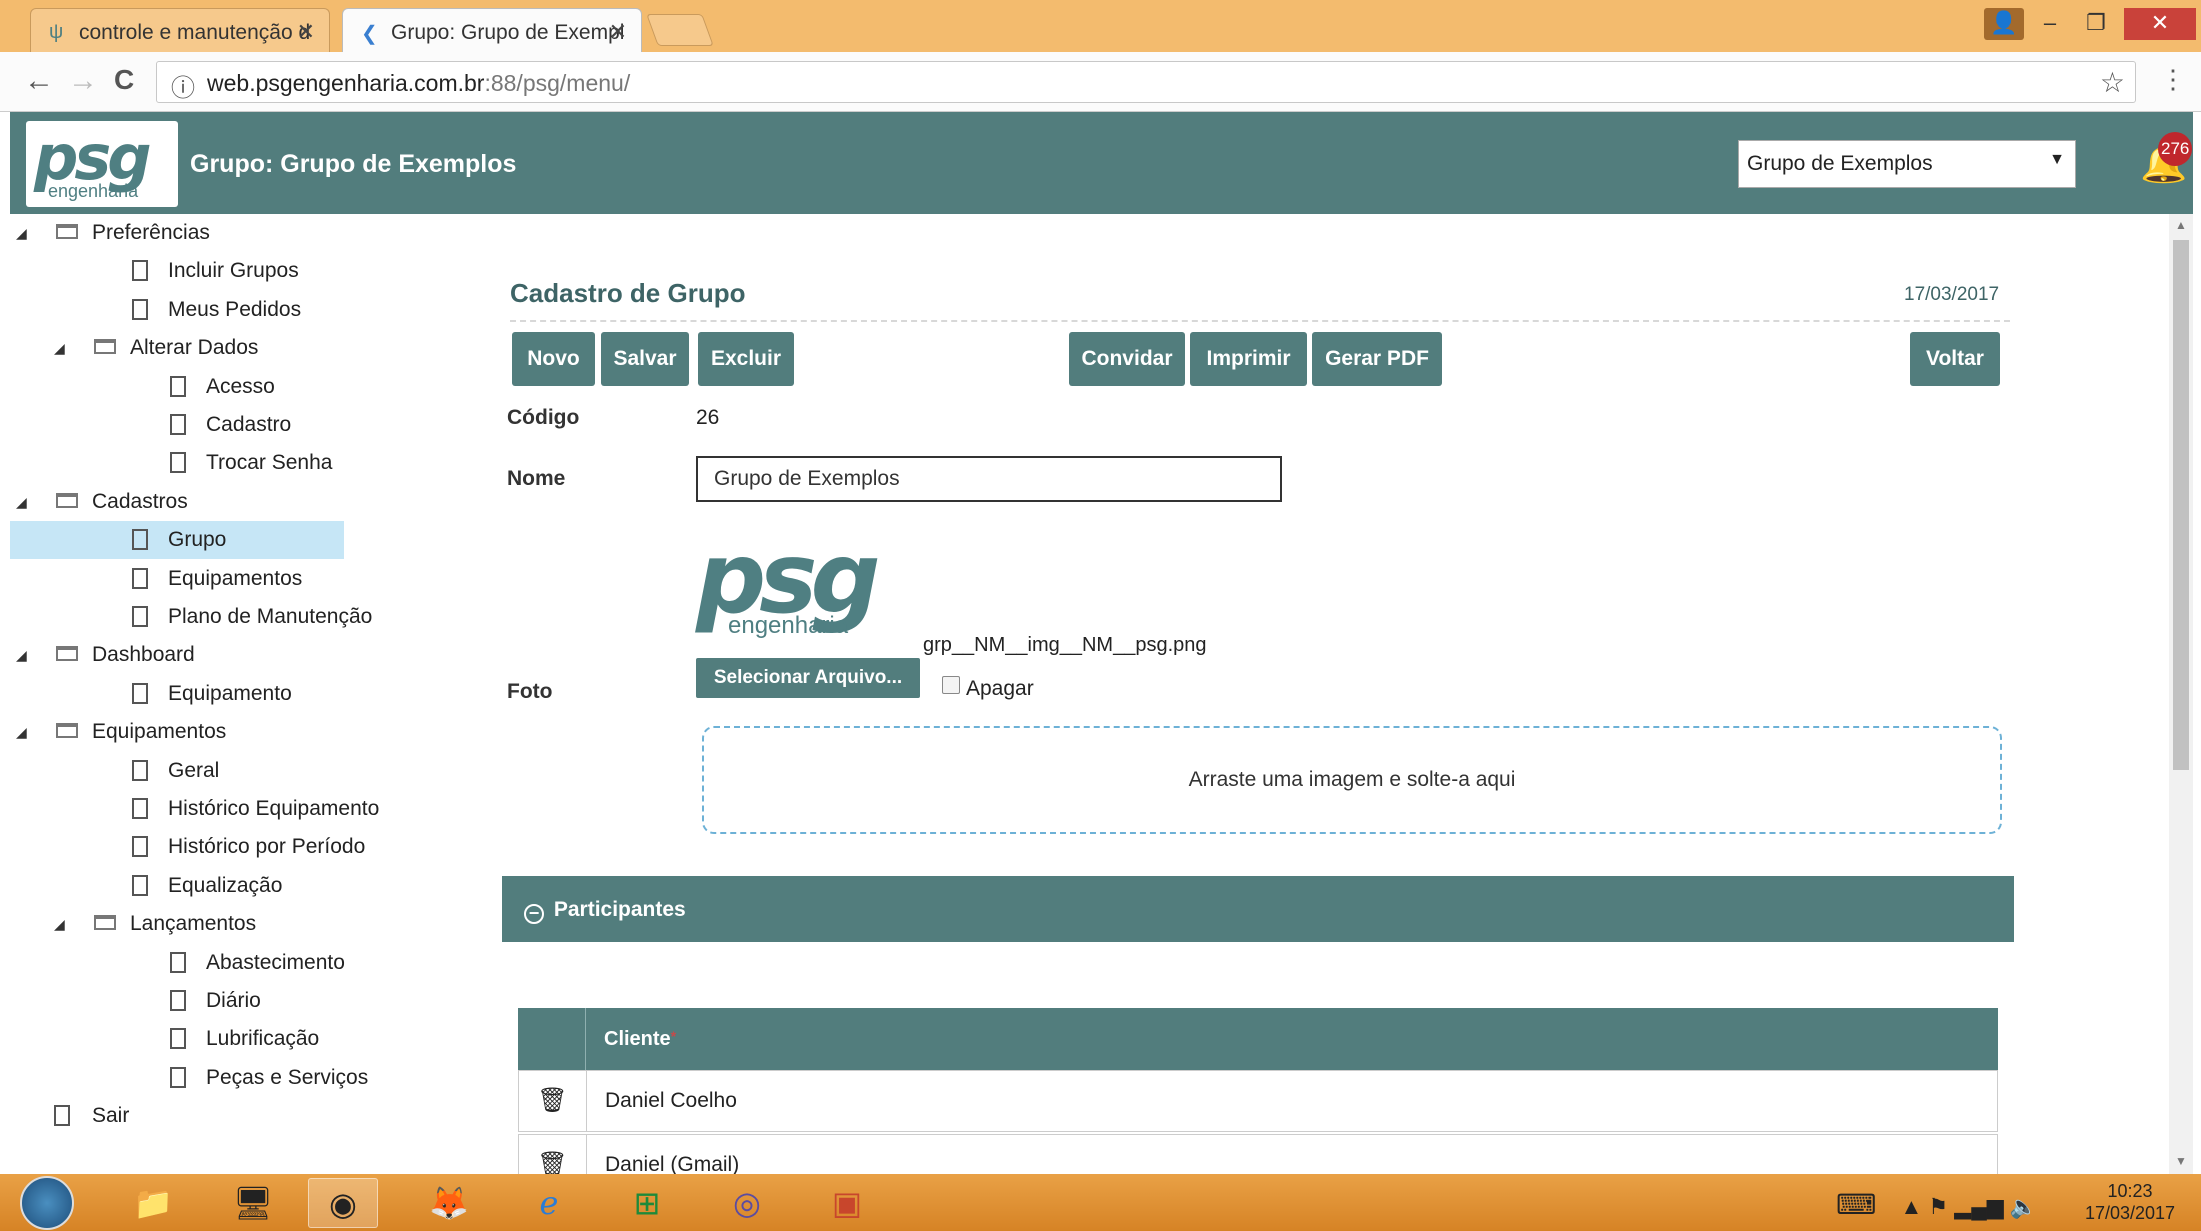  I want to click on scrollbar-thumb, so click(2181, 505).